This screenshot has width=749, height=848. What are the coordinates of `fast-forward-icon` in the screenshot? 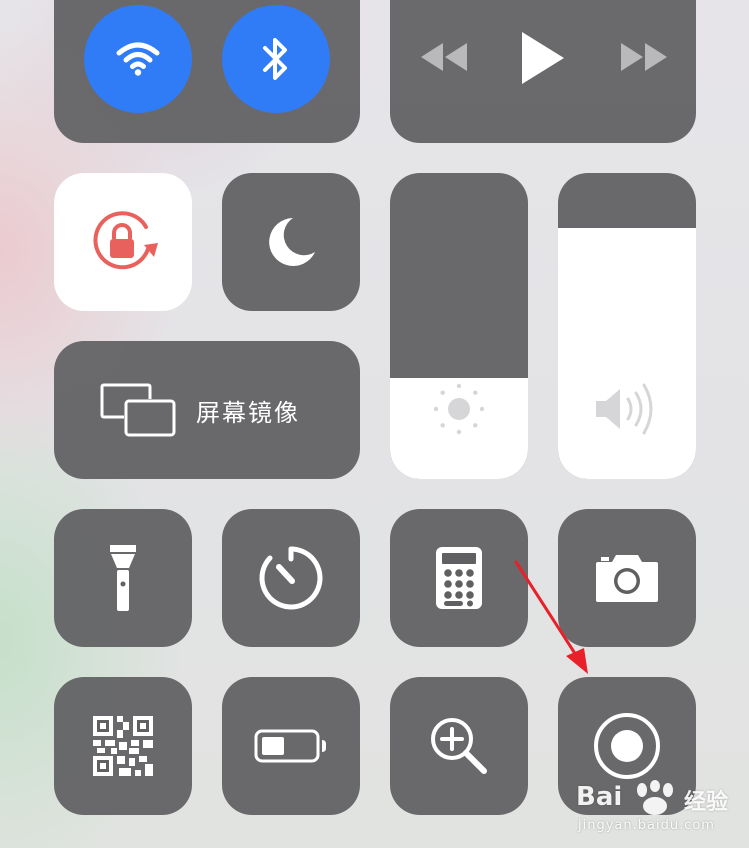 It's located at (644, 57).